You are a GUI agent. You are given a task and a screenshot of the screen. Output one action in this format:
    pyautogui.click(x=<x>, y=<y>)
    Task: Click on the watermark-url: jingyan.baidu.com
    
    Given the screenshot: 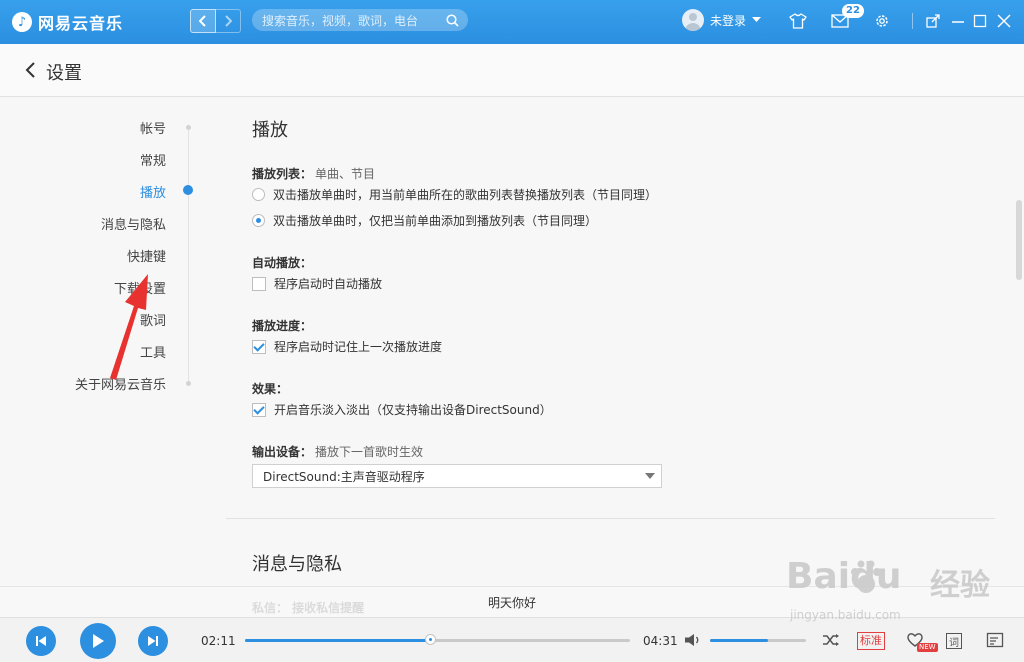 What is the action you would take?
    pyautogui.click(x=845, y=615)
    